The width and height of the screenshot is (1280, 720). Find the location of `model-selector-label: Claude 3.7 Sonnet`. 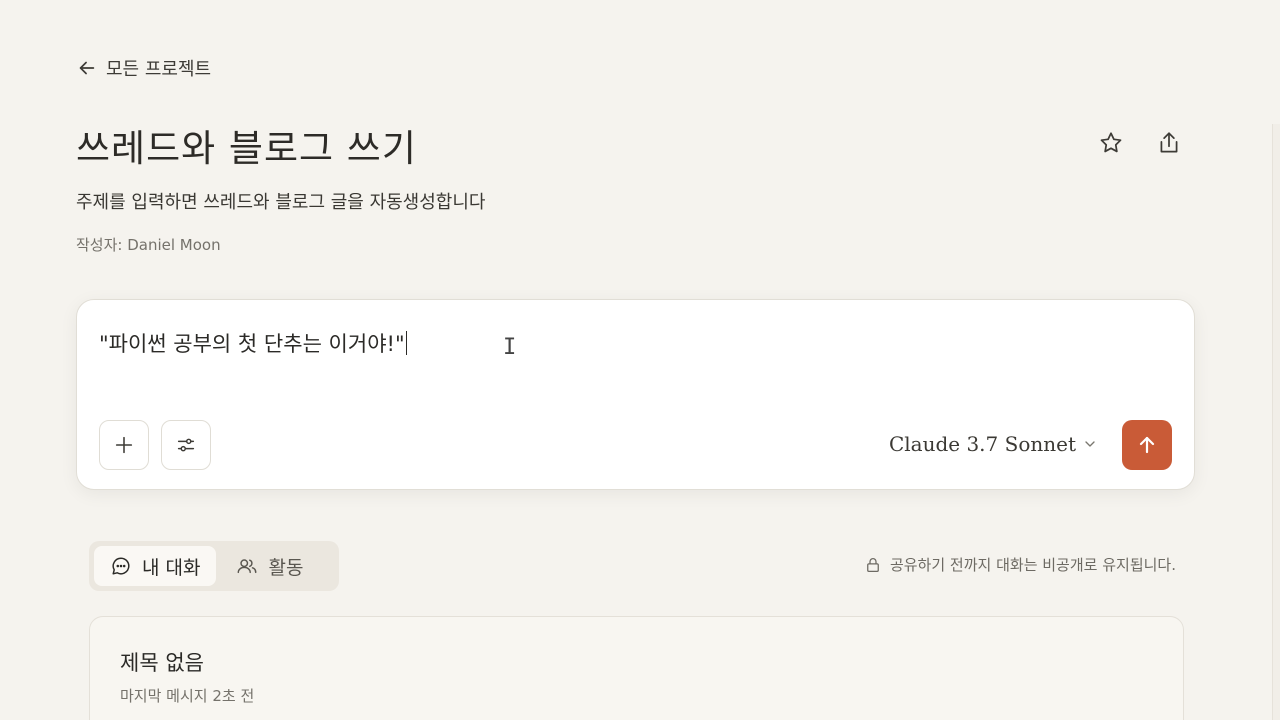

model-selector-label: Claude 3.7 Sonnet is located at coordinates (982, 444).